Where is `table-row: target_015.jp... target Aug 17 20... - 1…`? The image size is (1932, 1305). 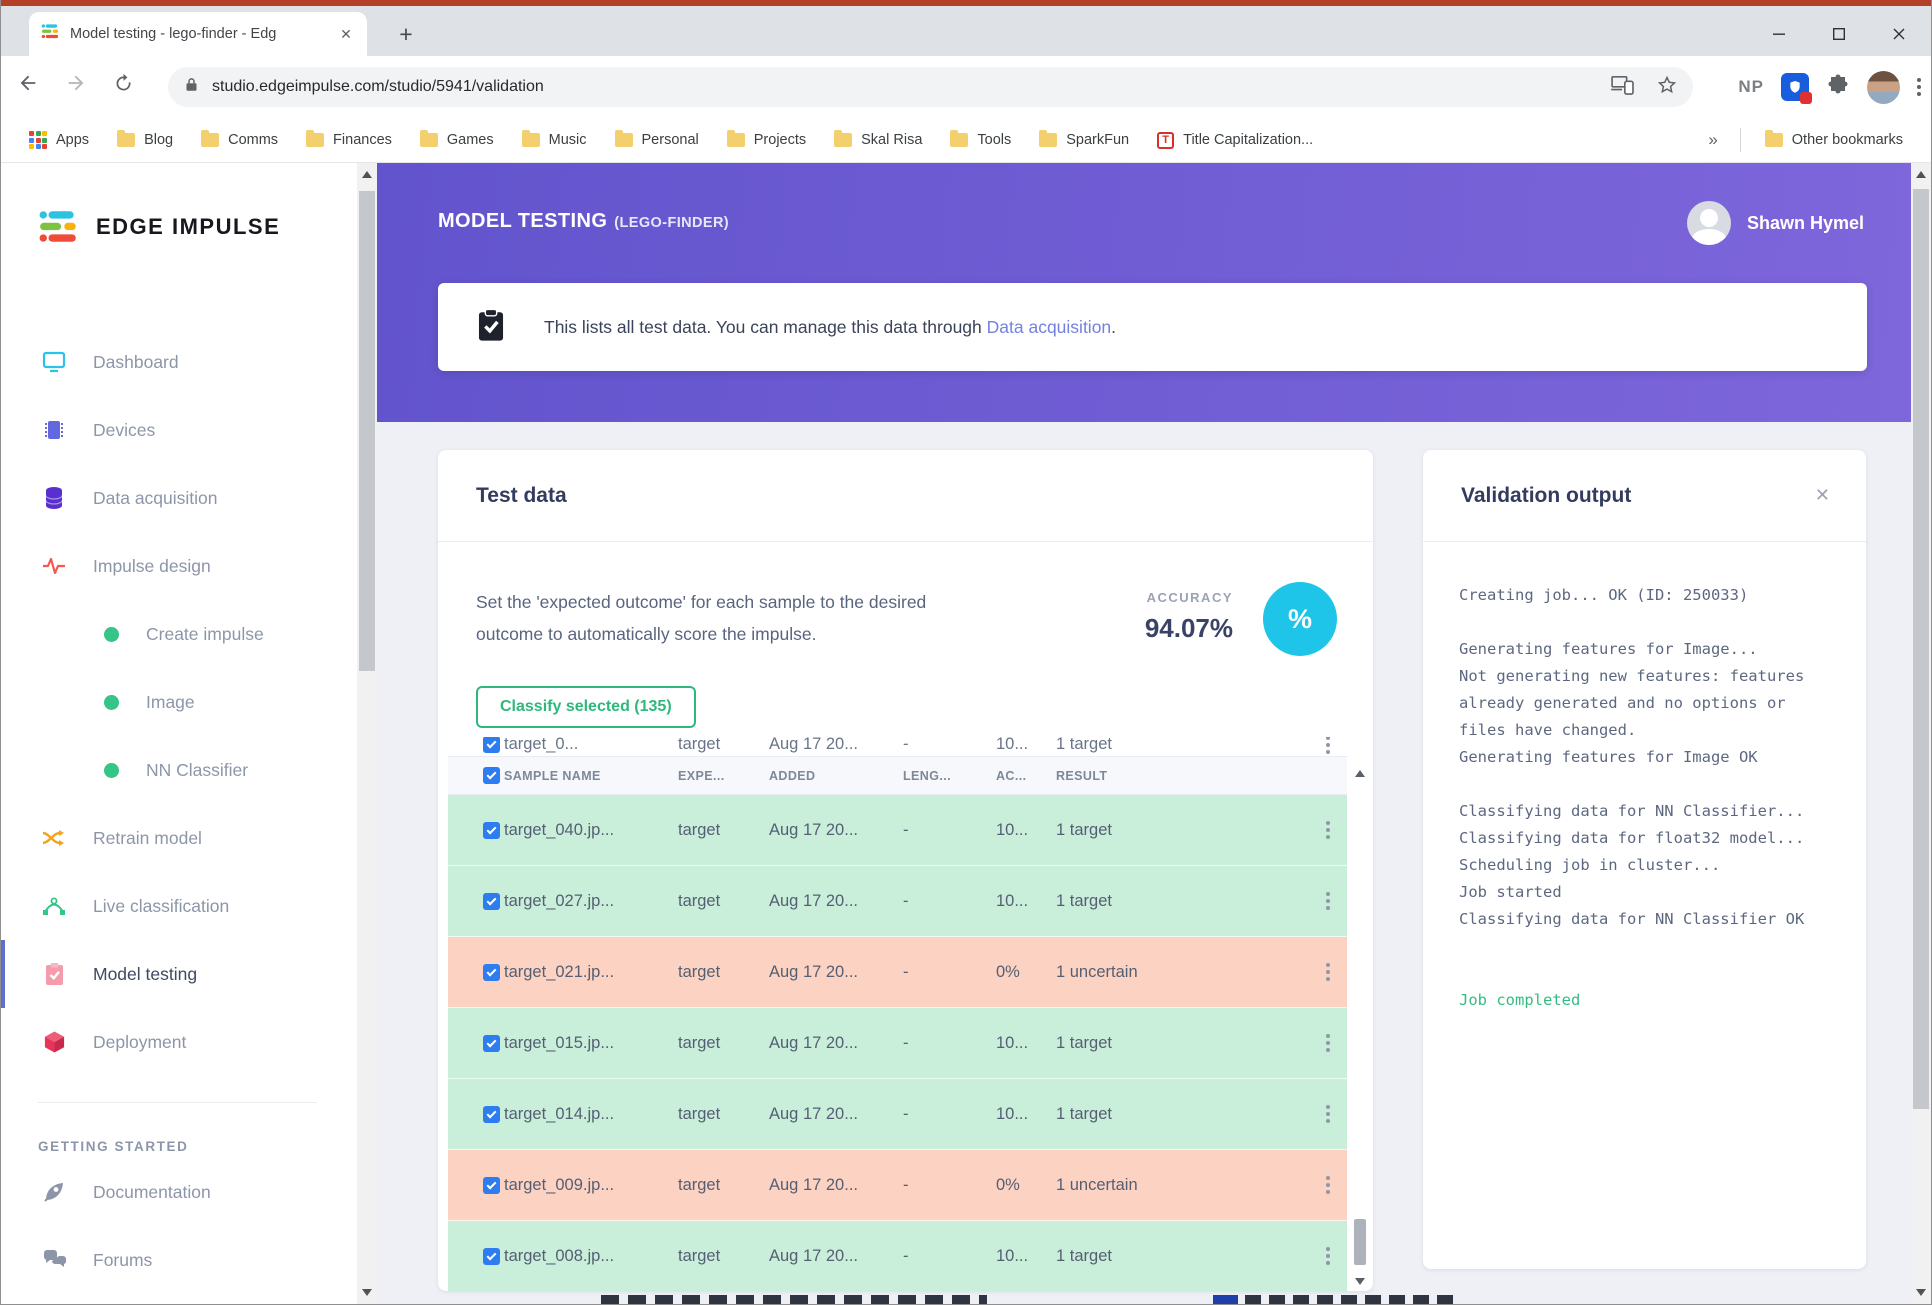
table-row: target_015.jp... target Aug 17 20... - 1… is located at coordinates (897, 1043).